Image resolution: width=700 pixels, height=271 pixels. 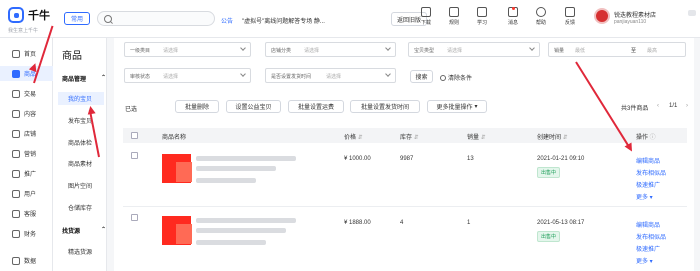 What do you see at coordinates (253, 106) in the screenshot?
I see `set-charity-button: 设置公益宝贝` at bounding box center [253, 106].